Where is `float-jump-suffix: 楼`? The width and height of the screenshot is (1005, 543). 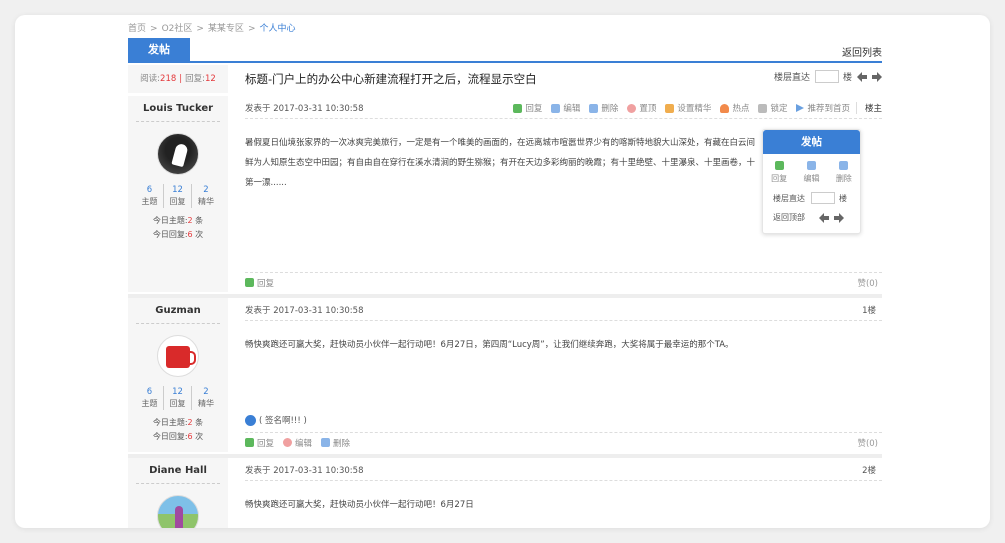
float-jump-suffix: 楼 is located at coordinates (843, 198).